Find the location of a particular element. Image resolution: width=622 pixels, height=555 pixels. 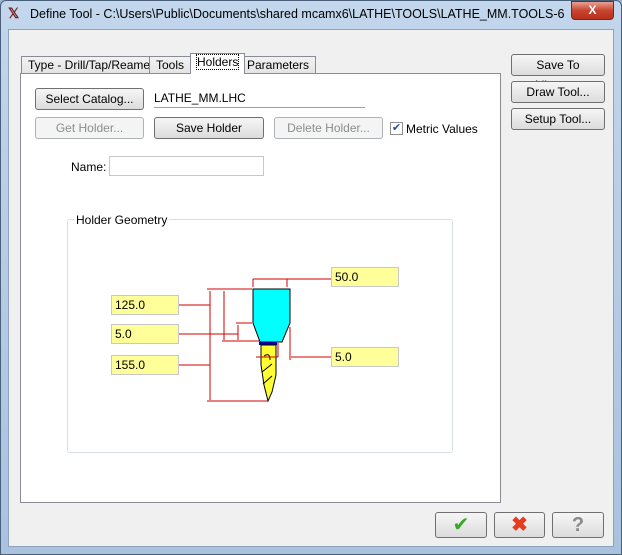

ok-button: ✔ is located at coordinates (461, 525).